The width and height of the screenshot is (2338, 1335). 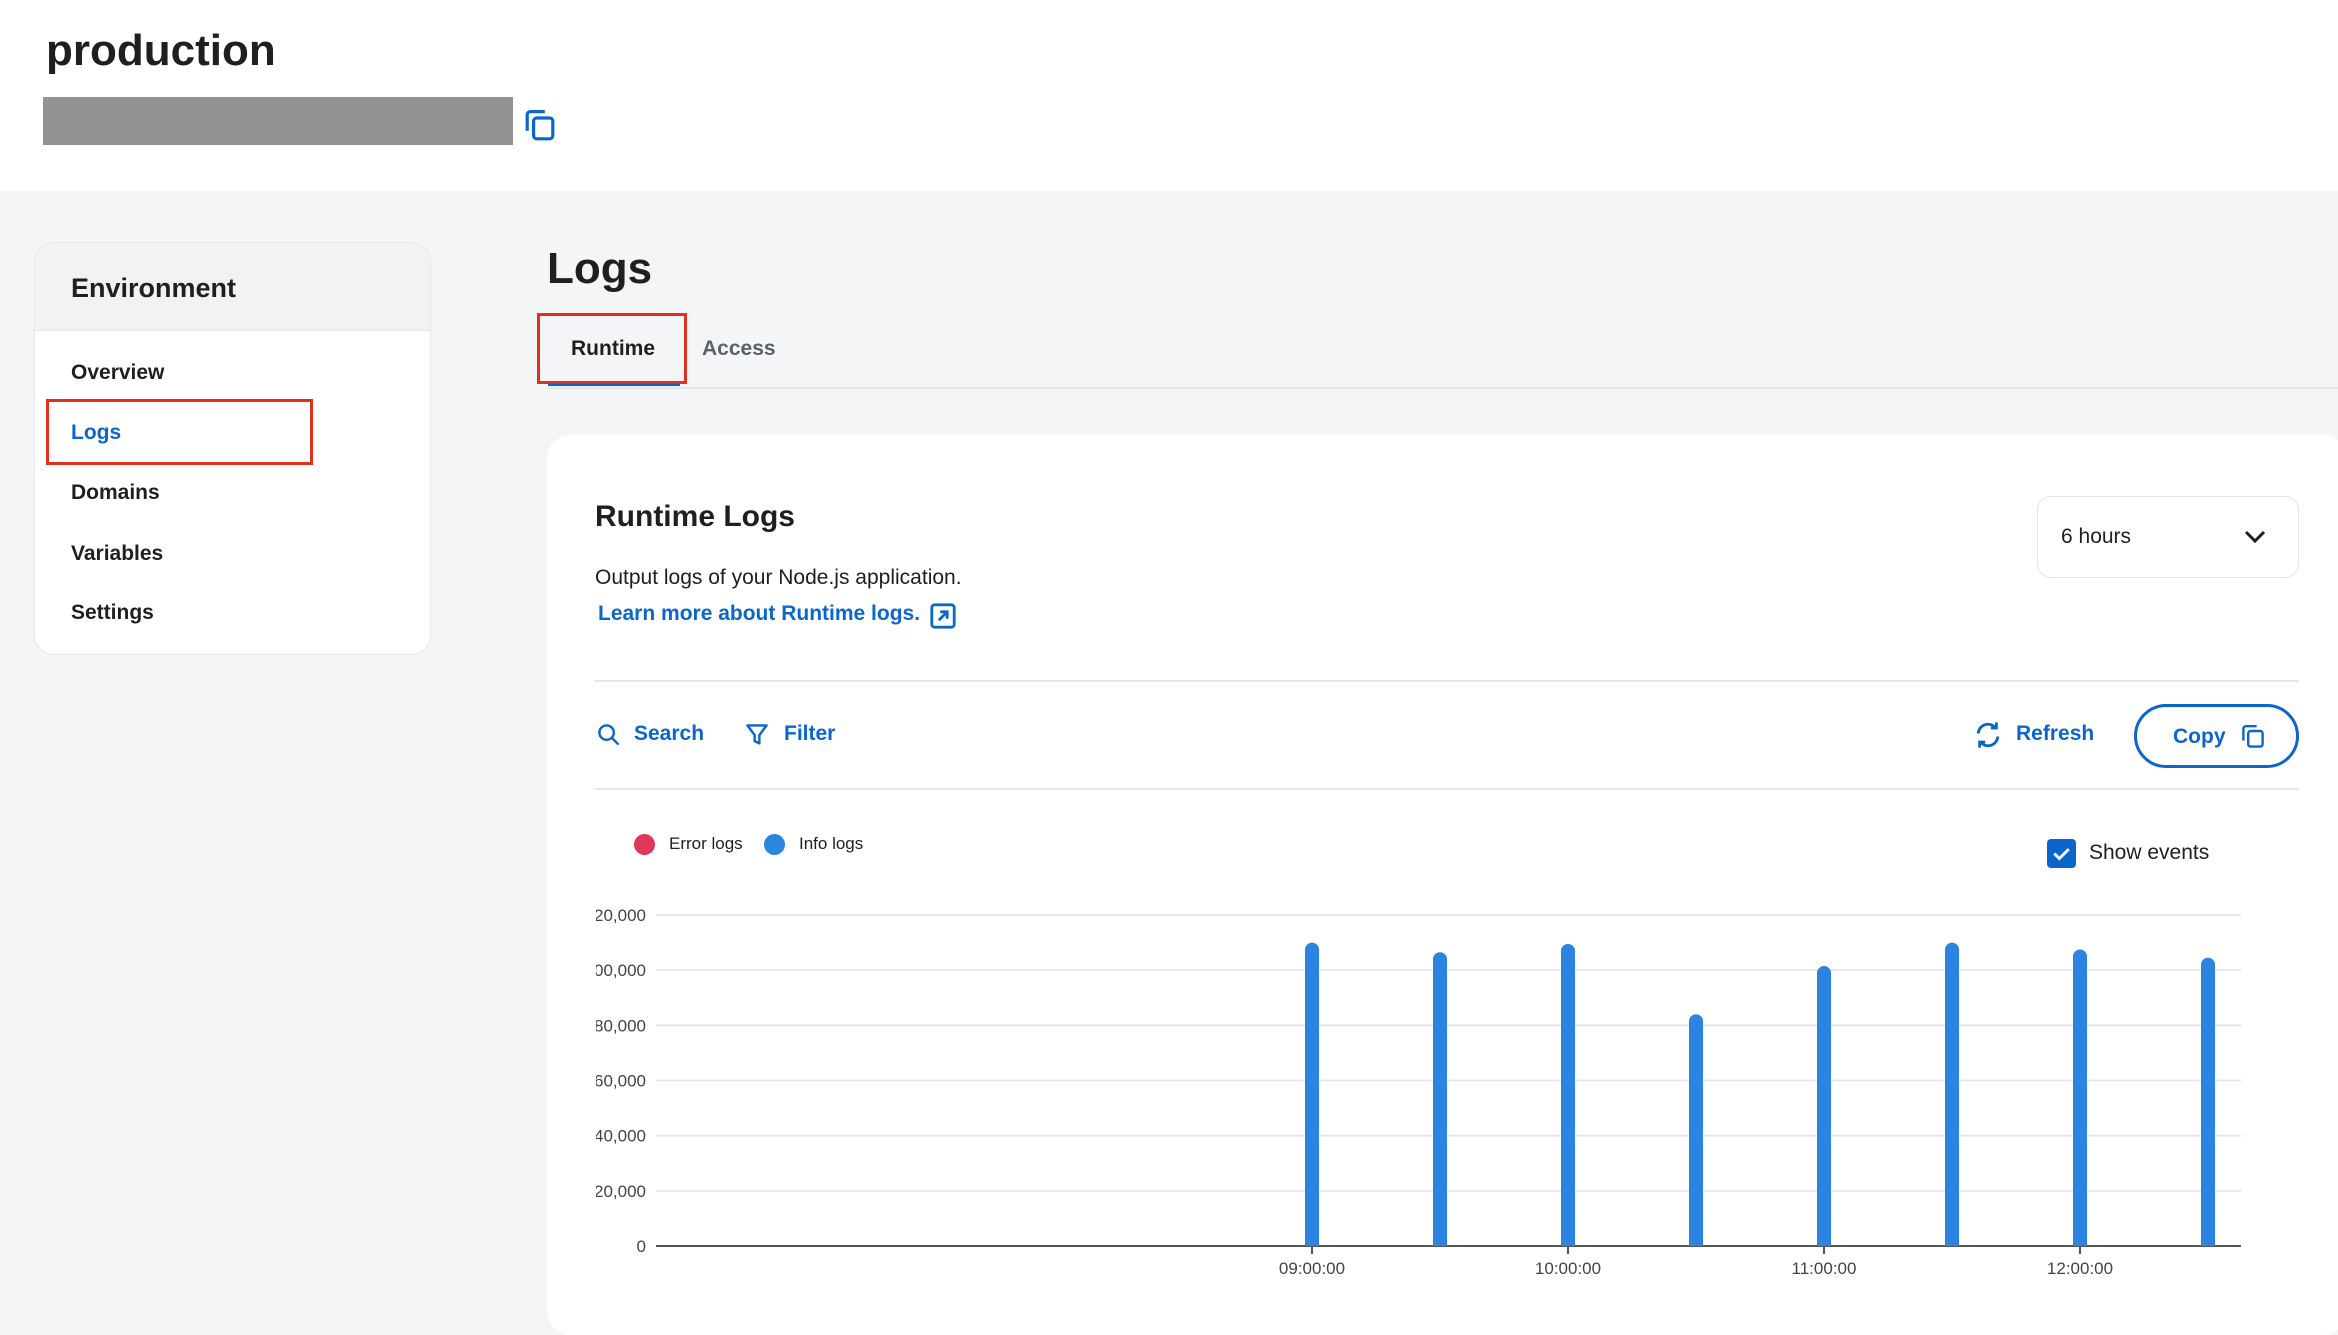 What do you see at coordinates (774, 844) in the screenshot?
I see `legend-info-dot` at bounding box center [774, 844].